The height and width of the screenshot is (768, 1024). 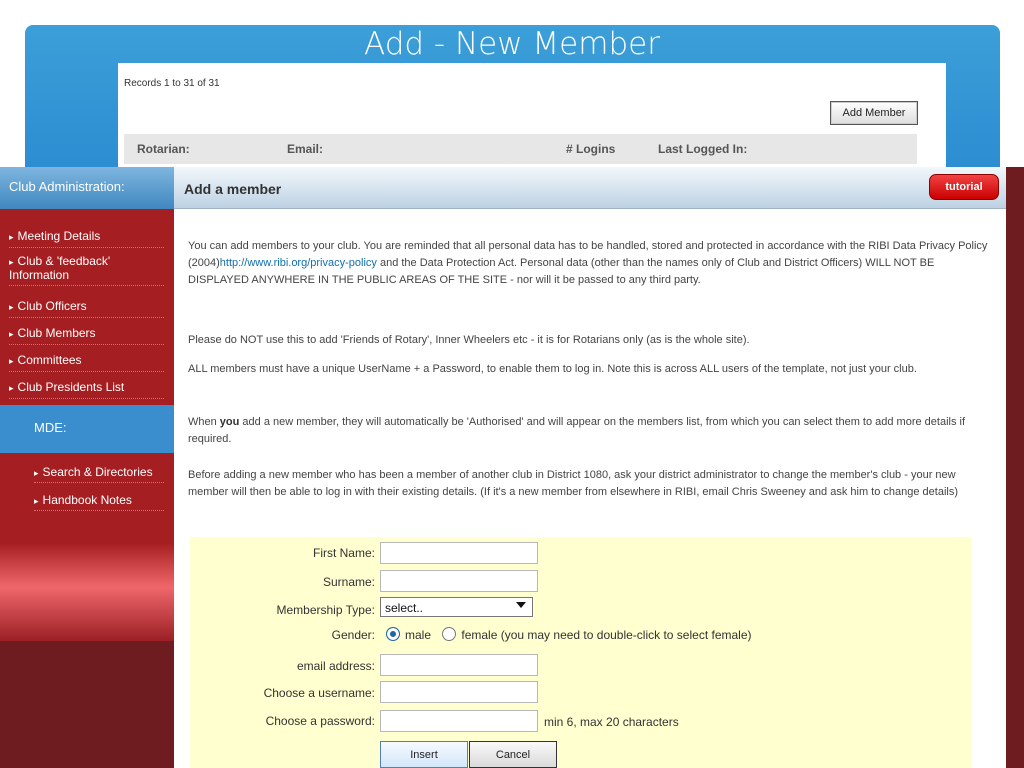 What do you see at coordinates (964, 187) in the screenshot?
I see `tutorial-button: tutorial` at bounding box center [964, 187].